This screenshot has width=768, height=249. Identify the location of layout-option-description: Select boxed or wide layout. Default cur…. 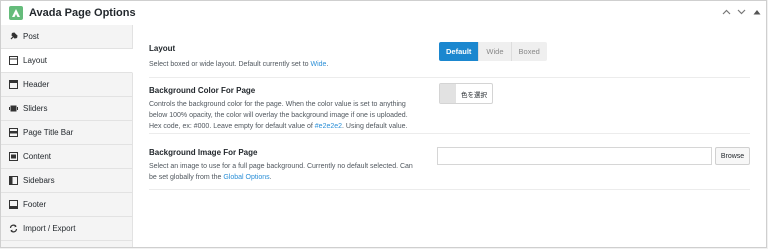
(239, 64).